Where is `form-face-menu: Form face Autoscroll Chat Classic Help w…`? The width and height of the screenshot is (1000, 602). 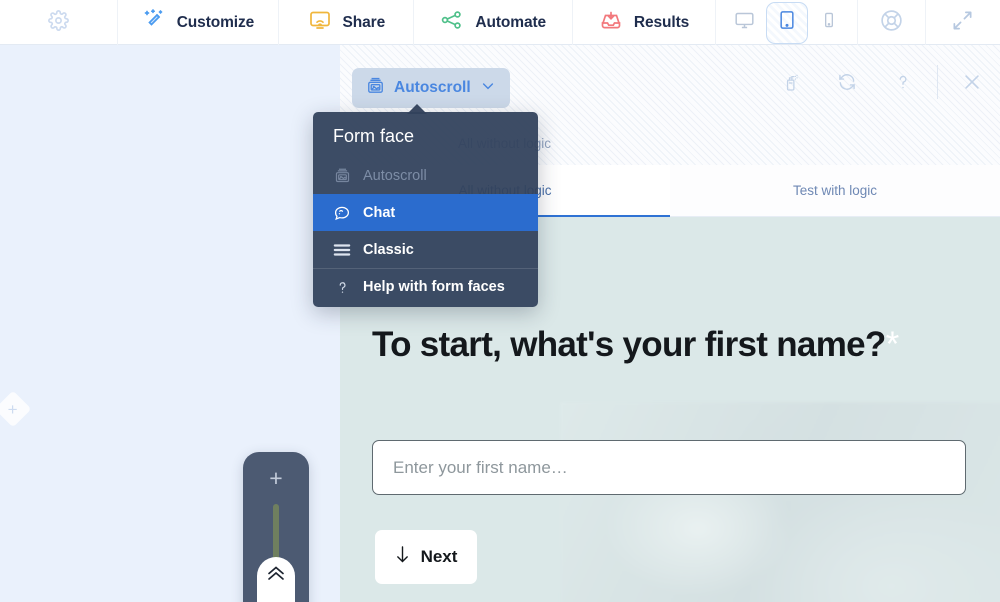 form-face-menu: Form face Autoscroll Chat Classic Help w… is located at coordinates (425, 209).